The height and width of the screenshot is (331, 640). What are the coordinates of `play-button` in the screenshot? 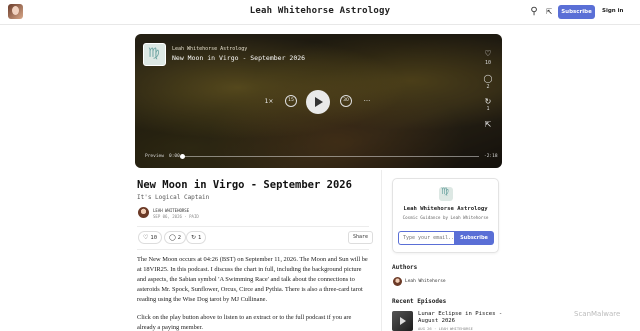 It's located at (318, 102).